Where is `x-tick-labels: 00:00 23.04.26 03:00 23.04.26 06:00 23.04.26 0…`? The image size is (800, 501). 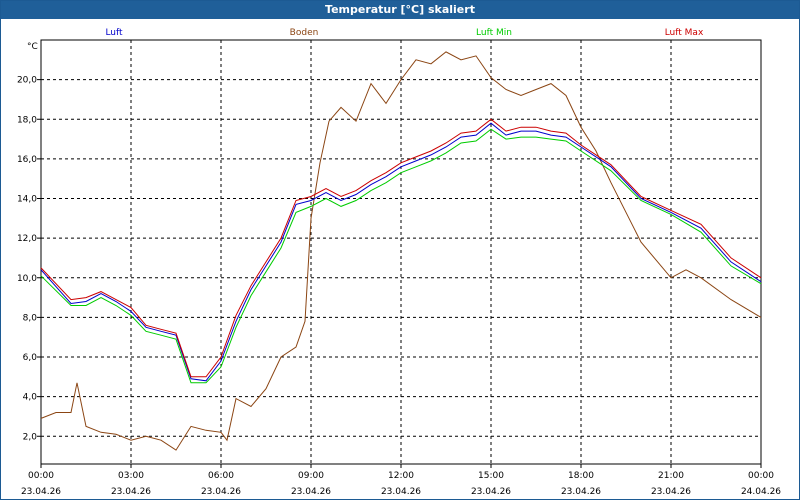 x-tick-labels: 00:00 23.04.26 03:00 23.04.26 06:00 23.04.26 0… is located at coordinates (401, 480).